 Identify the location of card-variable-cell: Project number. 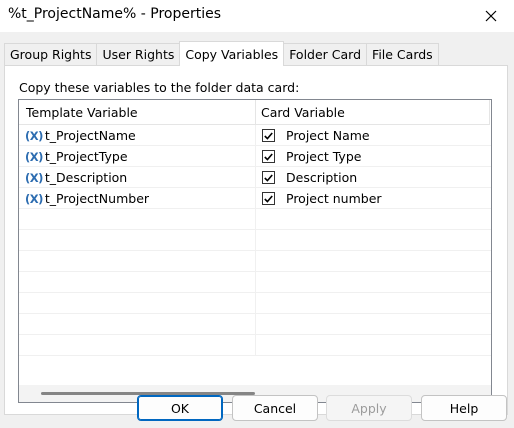
(373, 198).